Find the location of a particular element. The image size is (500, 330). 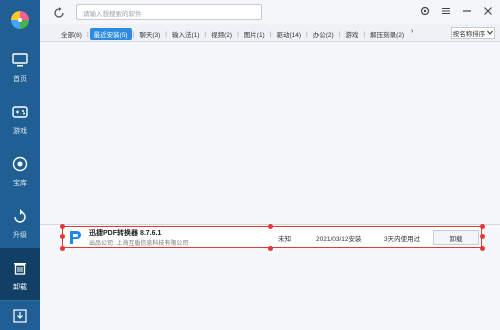

sort-dropdown: 按名称排序 is located at coordinates (473, 33).